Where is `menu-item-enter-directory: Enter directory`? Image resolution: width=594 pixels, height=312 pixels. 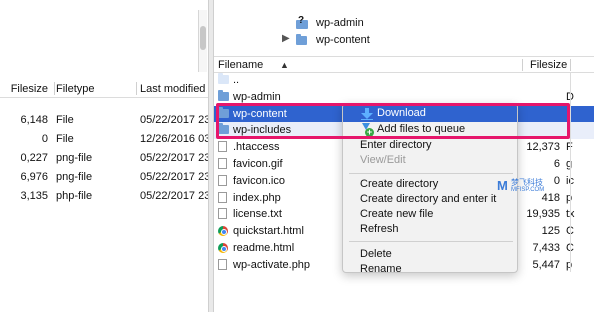
menu-item-enter-directory: Enter directory is located at coordinates (430, 146).